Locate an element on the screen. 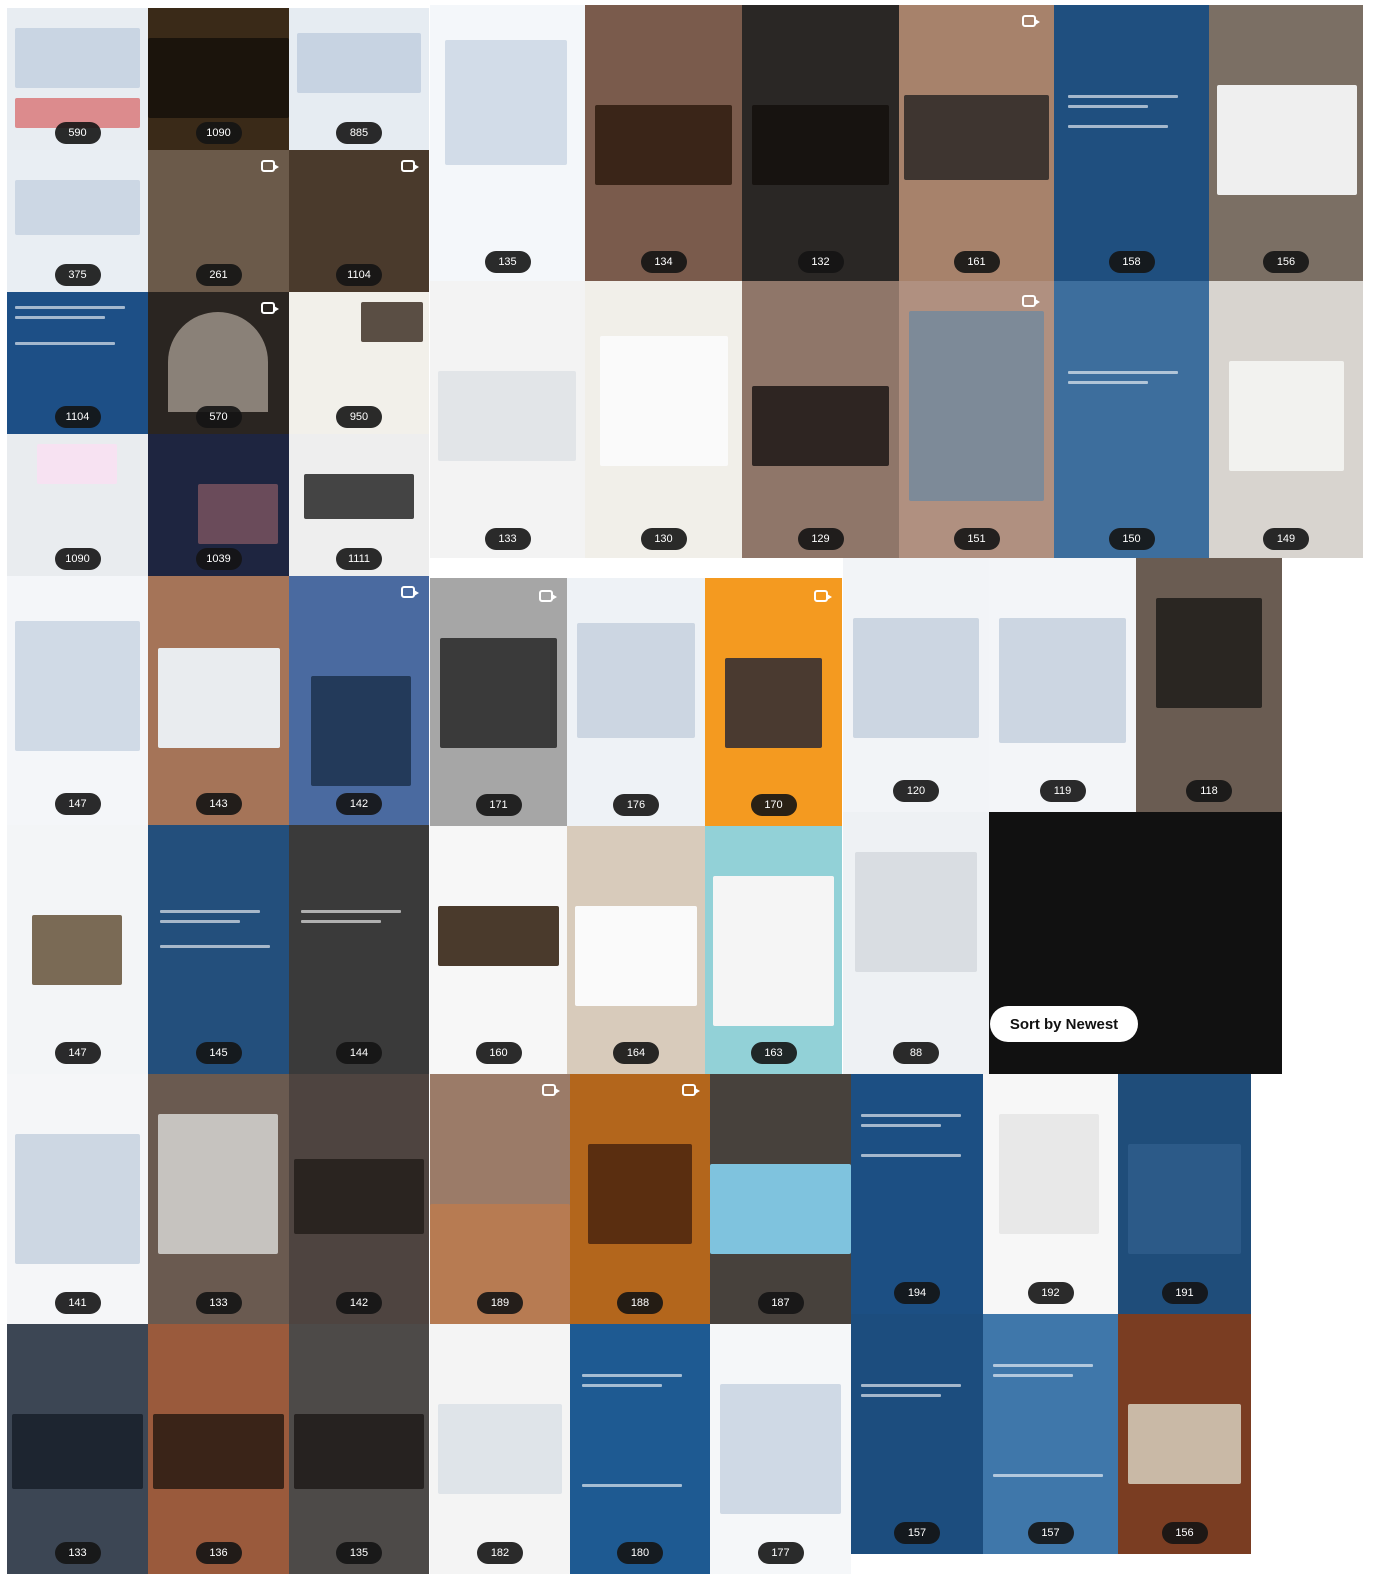  story-tile: 177 is located at coordinates (780, 1449).